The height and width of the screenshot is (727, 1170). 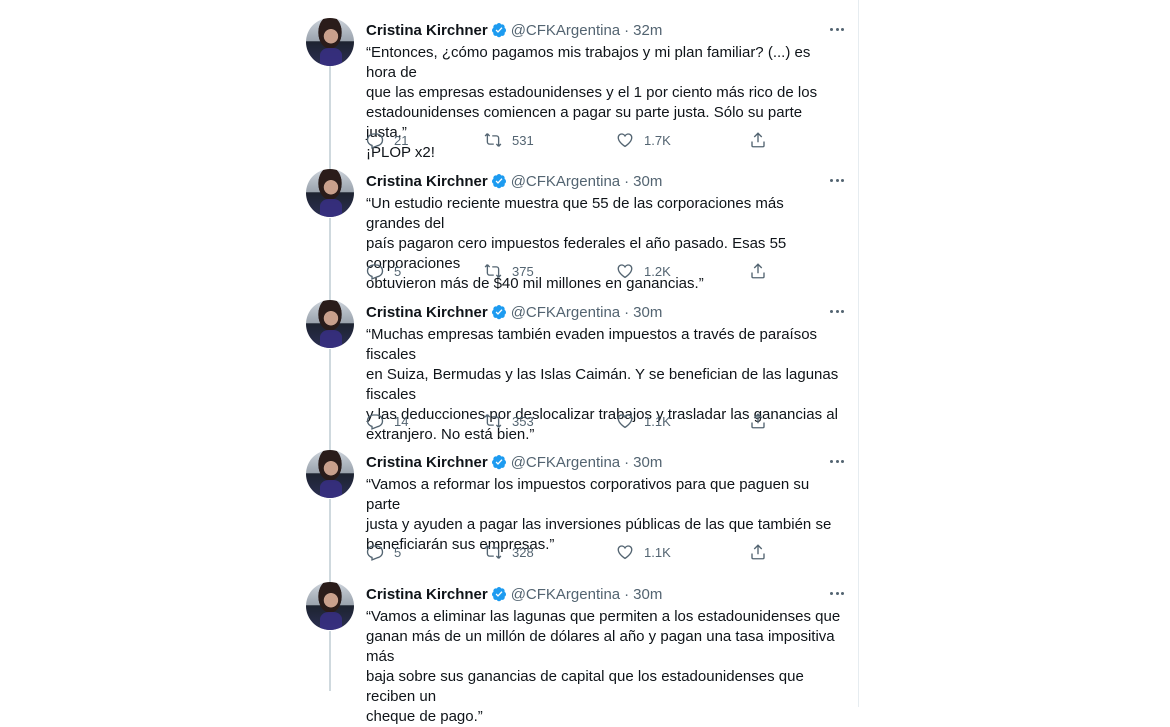 What do you see at coordinates (523, 552) in the screenshot?
I see `retweet-count: 328` at bounding box center [523, 552].